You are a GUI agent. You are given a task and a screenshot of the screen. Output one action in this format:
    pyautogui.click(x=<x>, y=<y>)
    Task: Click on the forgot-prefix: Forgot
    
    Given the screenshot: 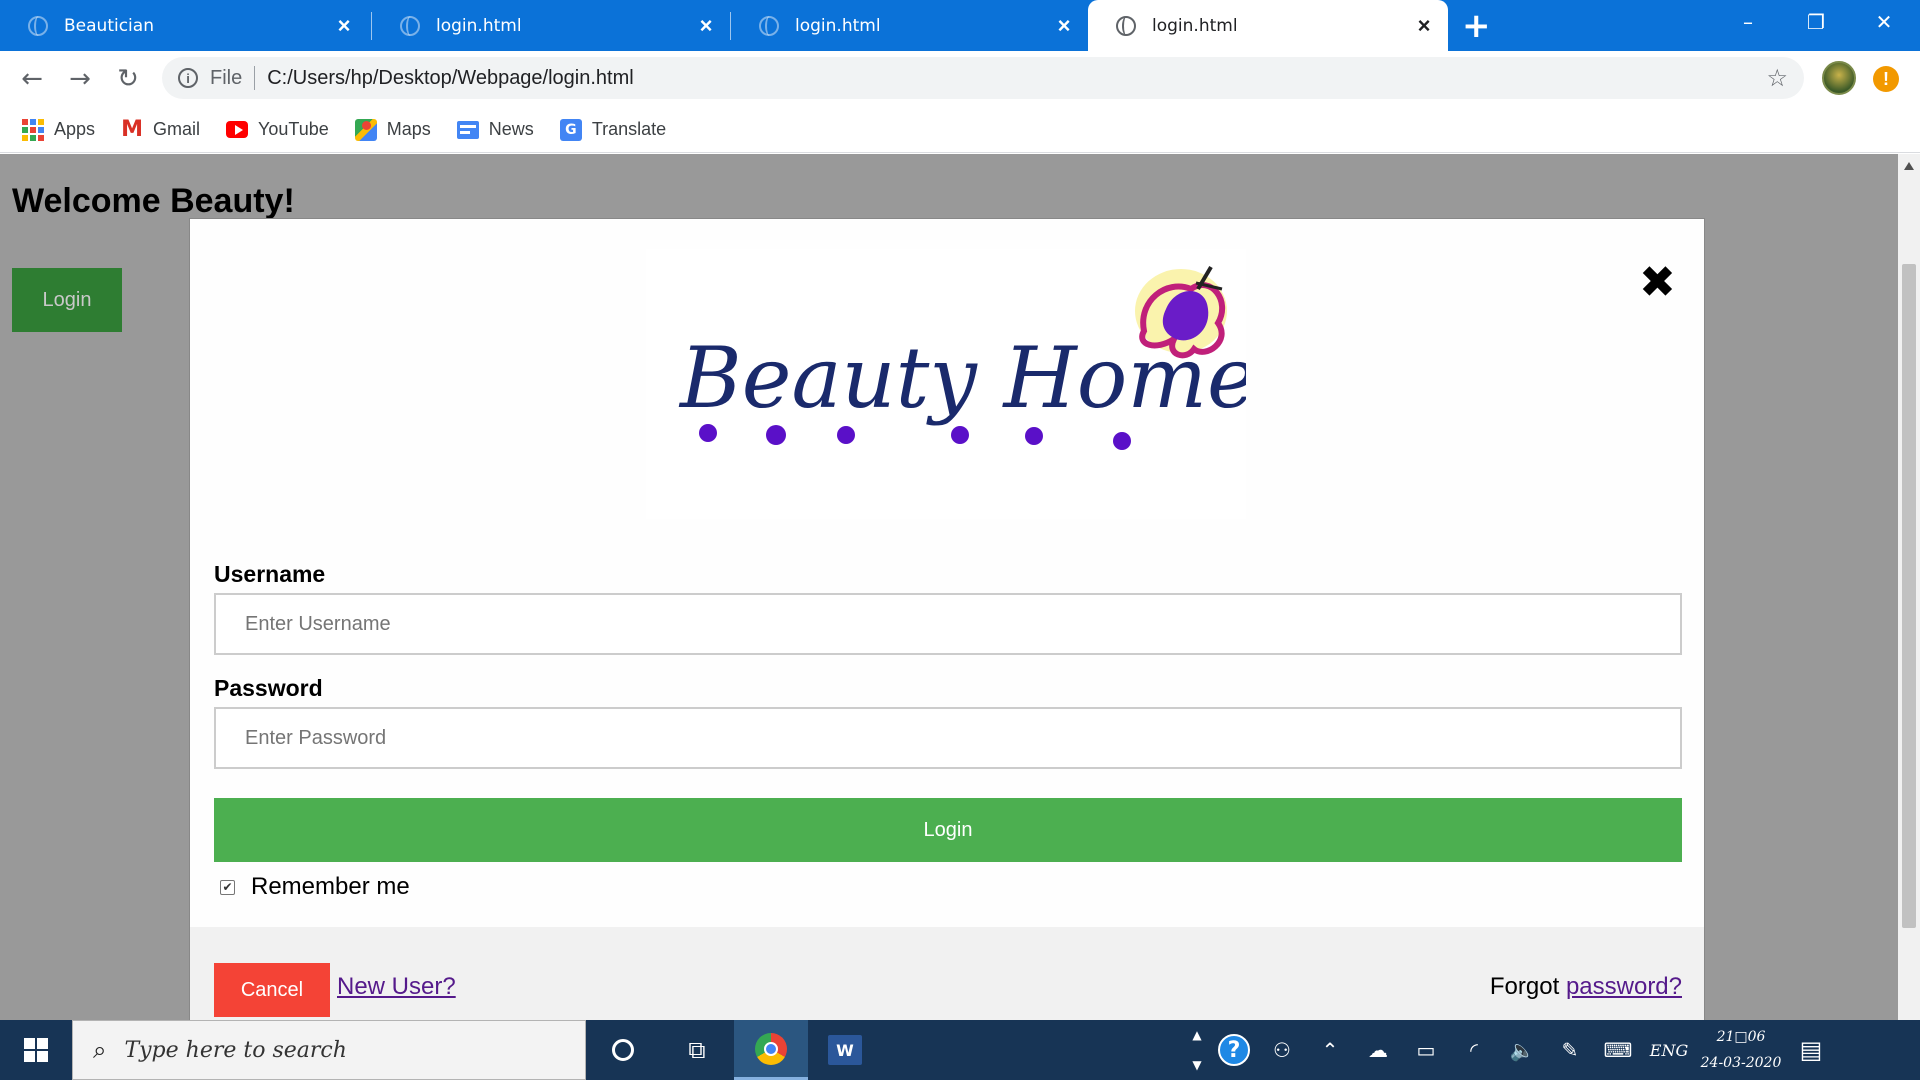 What is the action you would take?
    pyautogui.click(x=1524, y=986)
    